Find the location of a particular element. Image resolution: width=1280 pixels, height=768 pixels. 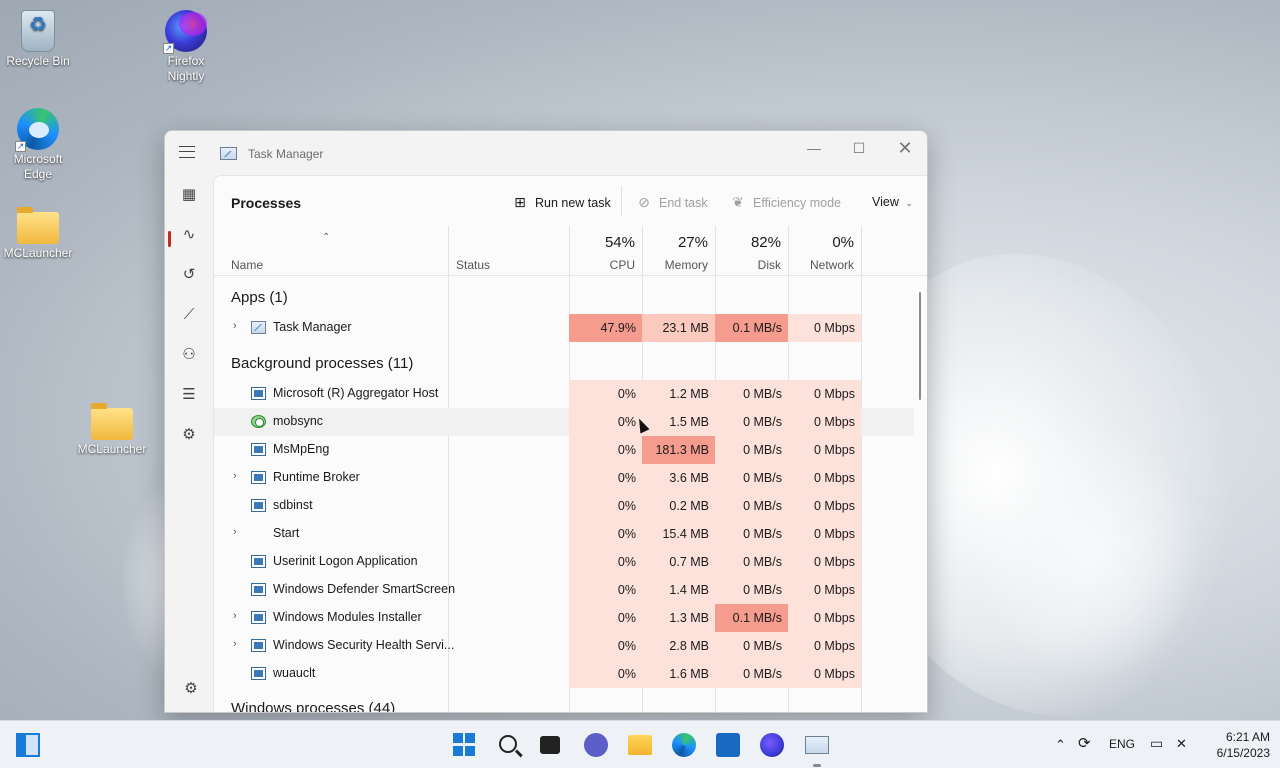

minimize-button: — is located at coordinates (814, 150).